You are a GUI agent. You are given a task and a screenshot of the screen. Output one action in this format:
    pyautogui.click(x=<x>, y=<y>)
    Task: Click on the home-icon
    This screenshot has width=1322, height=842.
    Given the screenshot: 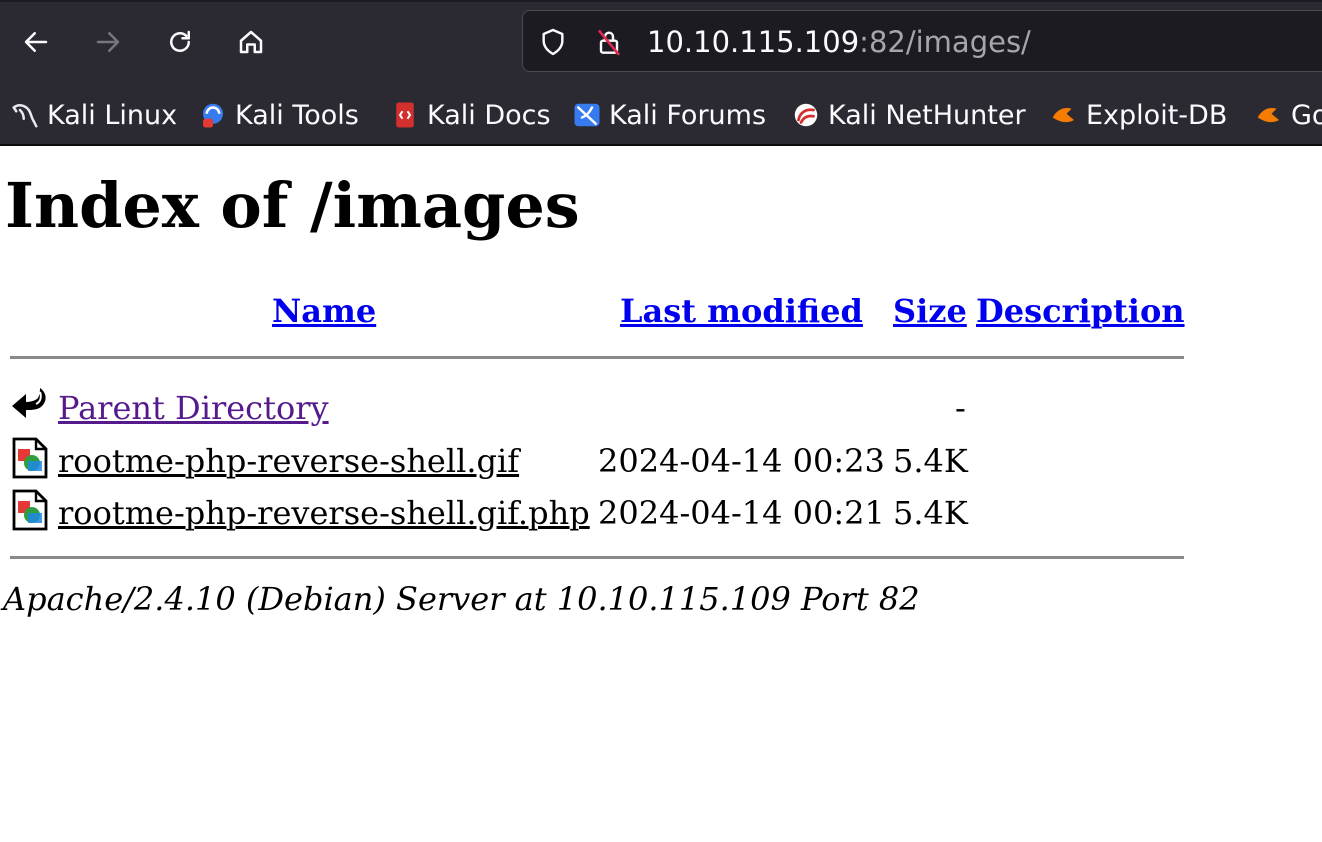 What is the action you would take?
    pyautogui.click(x=251, y=42)
    